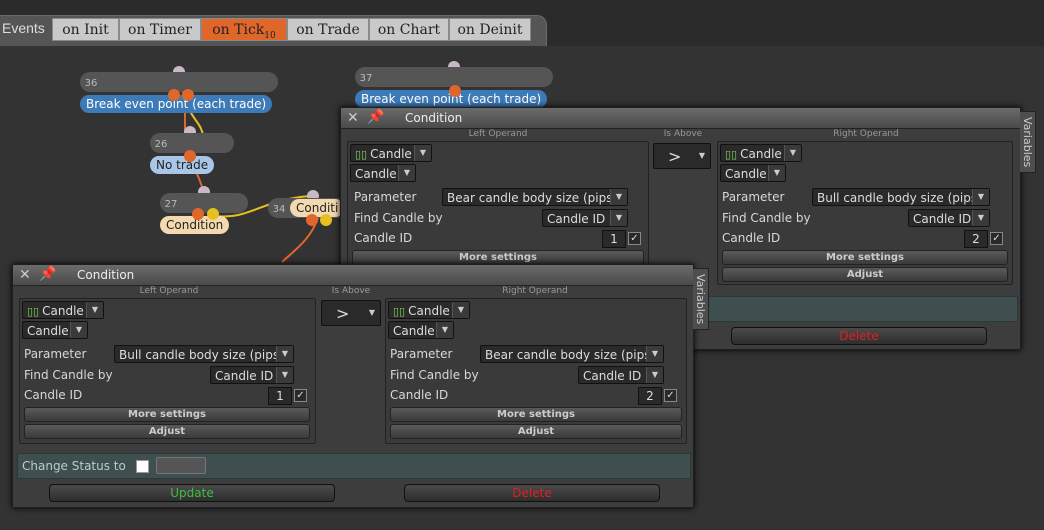 The height and width of the screenshot is (530, 1044). I want to click on node-27: 27Condition, so click(204, 213).